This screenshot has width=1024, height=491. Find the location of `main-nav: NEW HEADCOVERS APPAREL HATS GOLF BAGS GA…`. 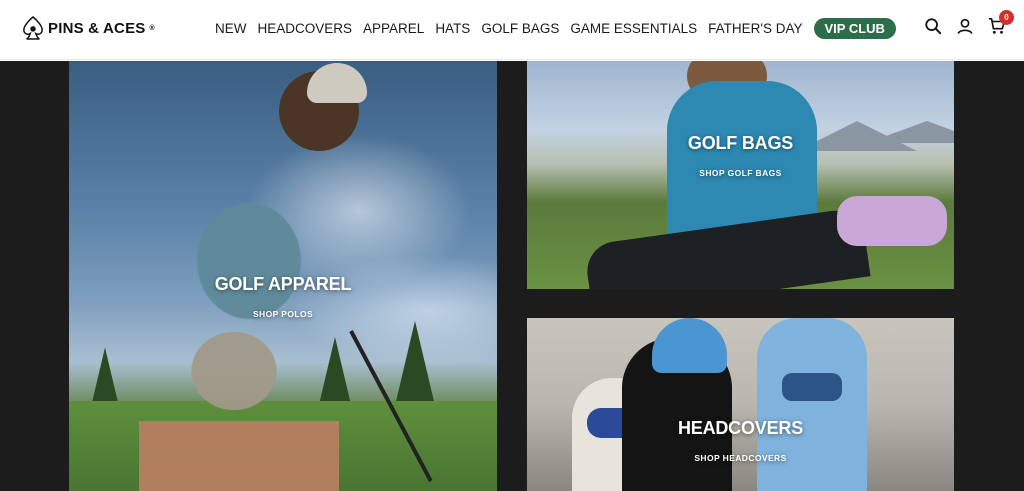

main-nav: NEW HEADCOVERS APPAREL HATS GOLF BAGS GA… is located at coordinates (561, 28).